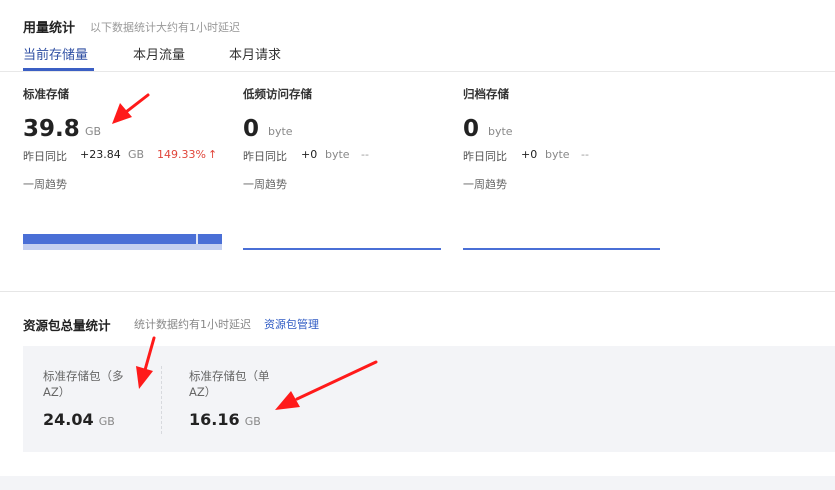  Describe the element at coordinates (93, 131) in the screenshot. I see `metric-unit-standard: GB` at that location.